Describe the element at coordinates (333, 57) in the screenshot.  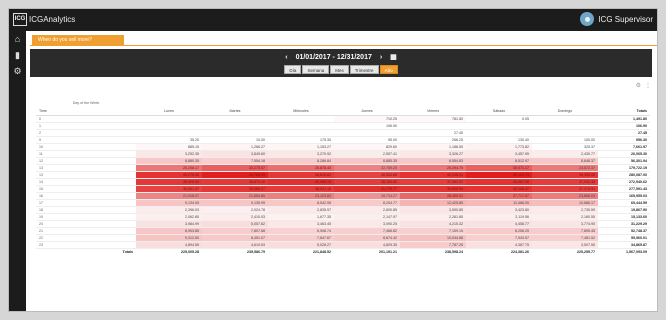
I see `date-range: 01/01/2017 - 12/31/2017` at that location.